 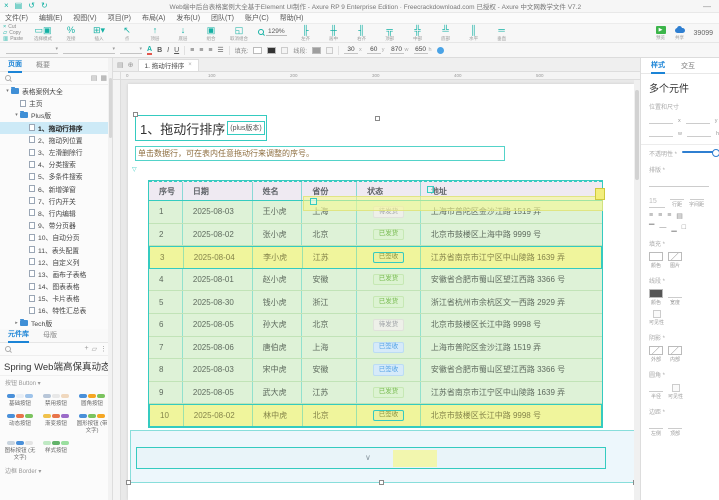 I want to click on column-header-序号: 序号, so click(x=166, y=191).